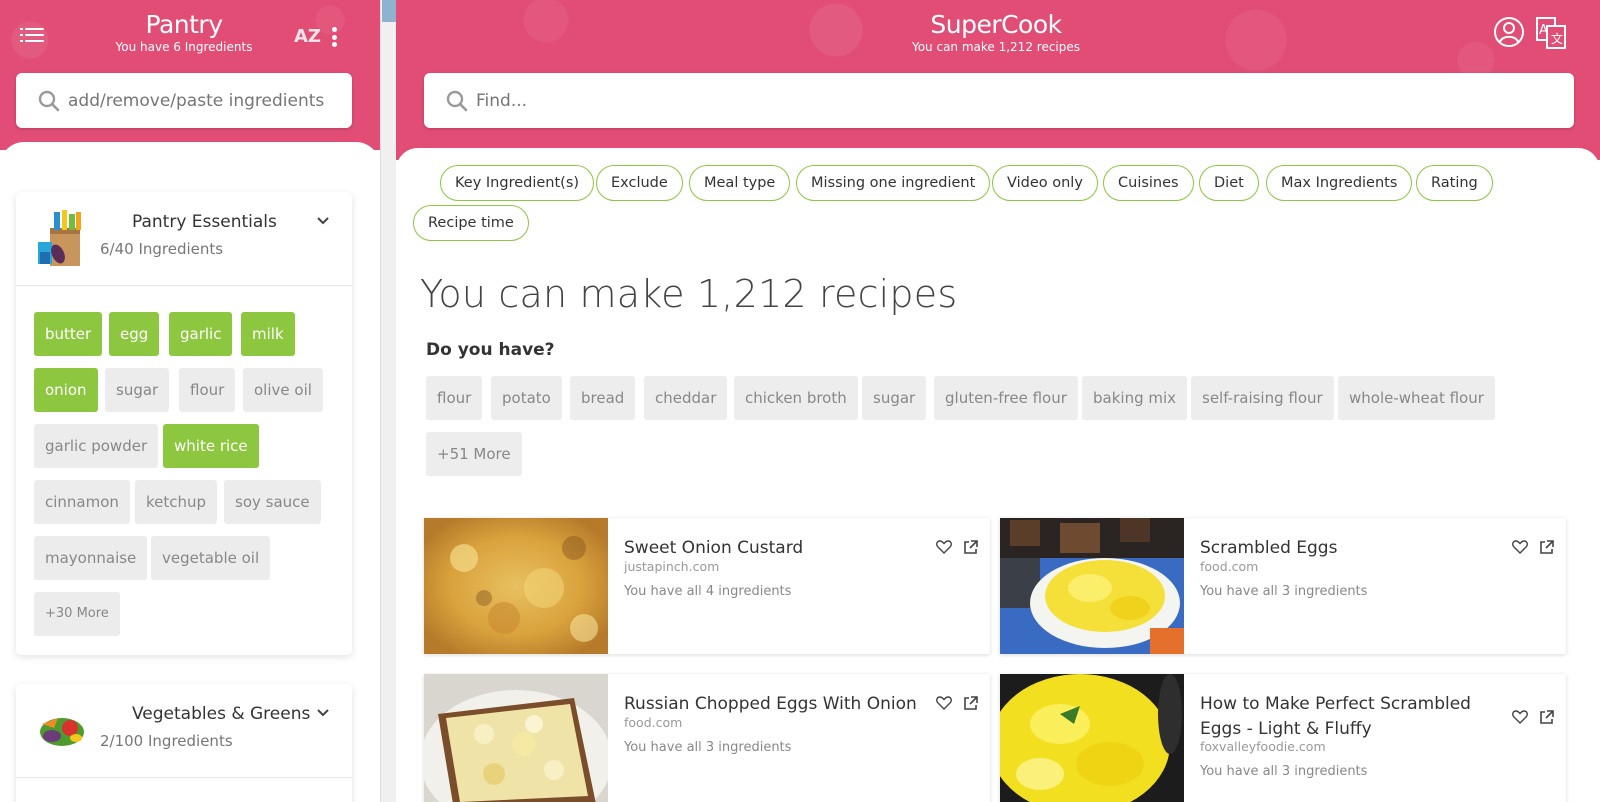  I want to click on grocery-bag-icon, so click(59, 238).